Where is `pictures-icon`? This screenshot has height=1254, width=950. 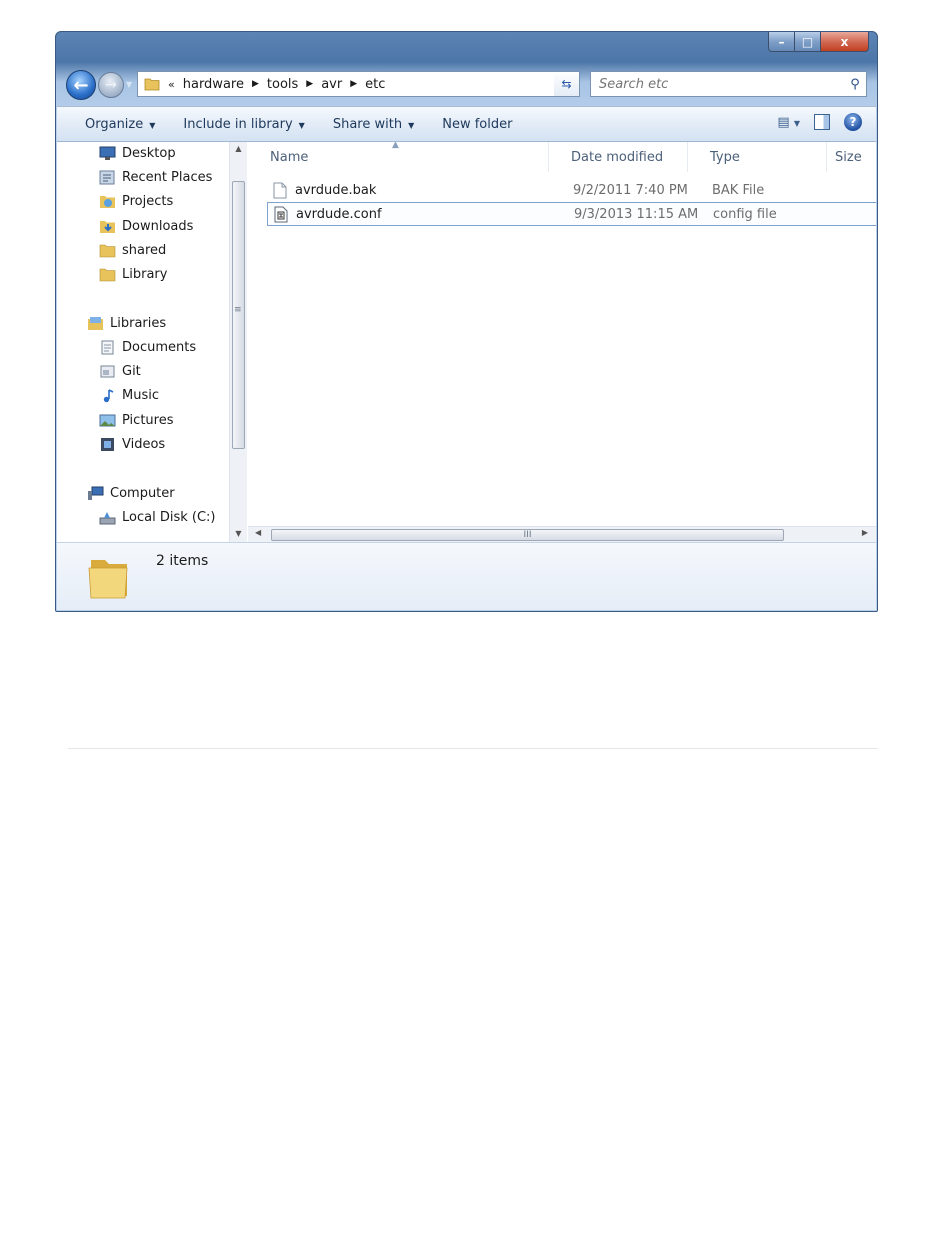 pictures-icon is located at coordinates (107, 420).